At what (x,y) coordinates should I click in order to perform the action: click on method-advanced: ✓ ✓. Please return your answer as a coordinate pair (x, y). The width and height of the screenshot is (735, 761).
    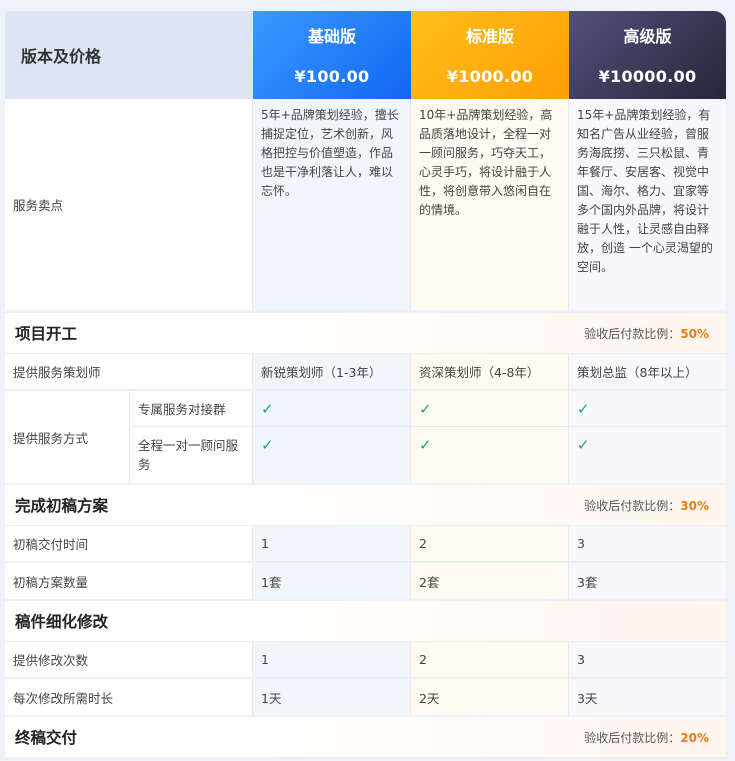
    Looking at the image, I should click on (647, 437).